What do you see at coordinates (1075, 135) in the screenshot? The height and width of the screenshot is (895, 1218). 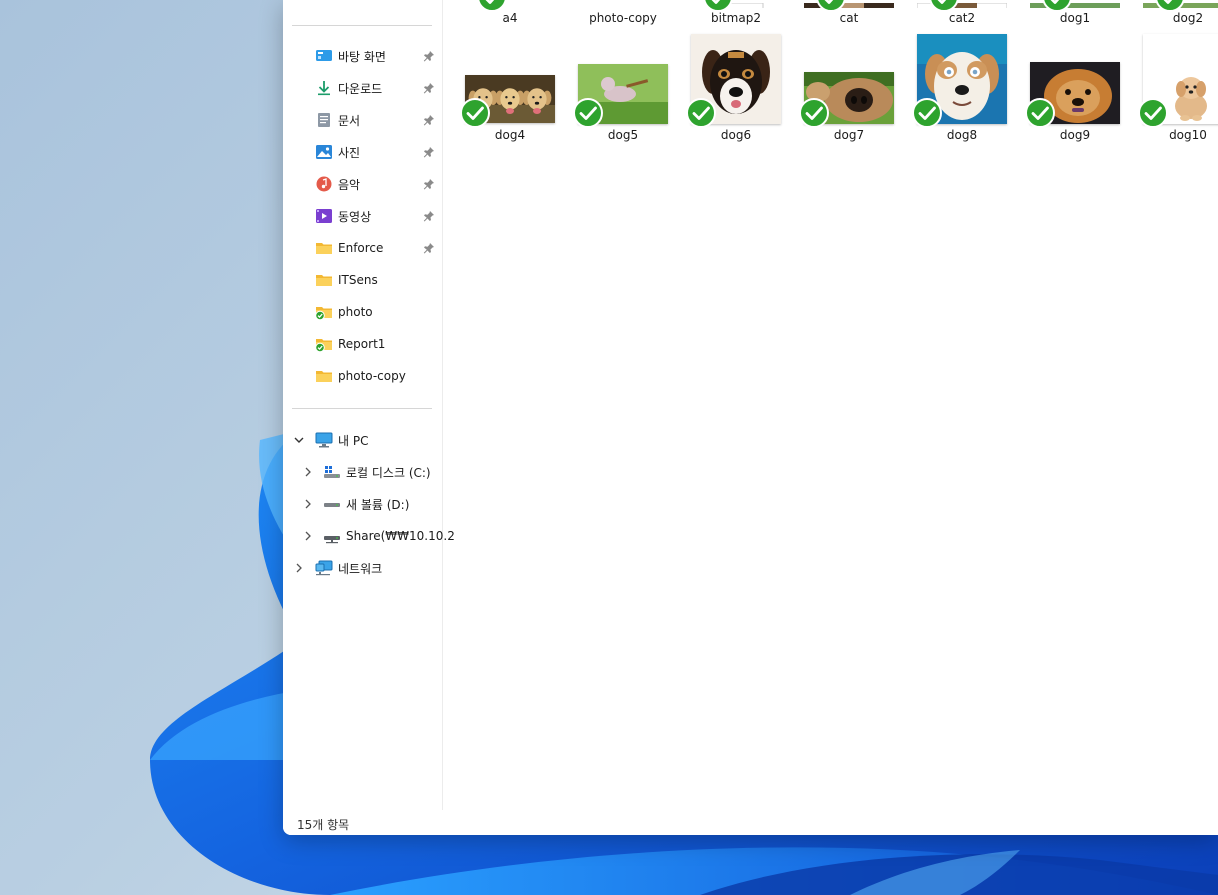 I see `file-name: dog9` at bounding box center [1075, 135].